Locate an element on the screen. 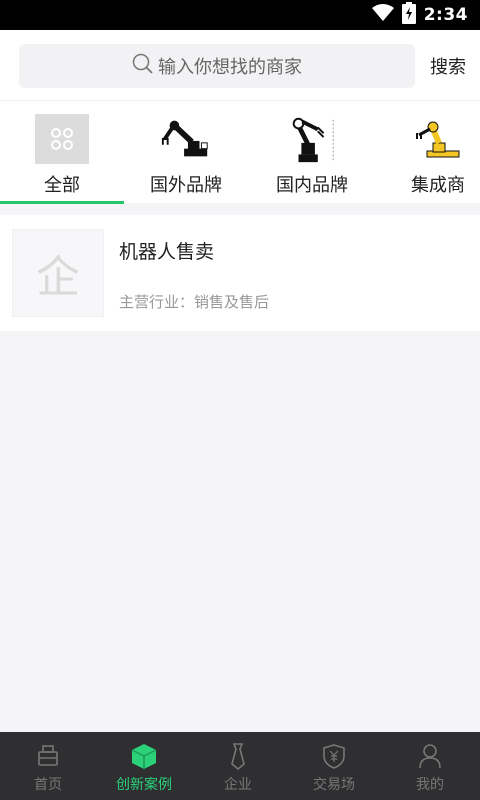 This screenshot has width=480, height=800. industrial-robot-icon is located at coordinates (312, 139).